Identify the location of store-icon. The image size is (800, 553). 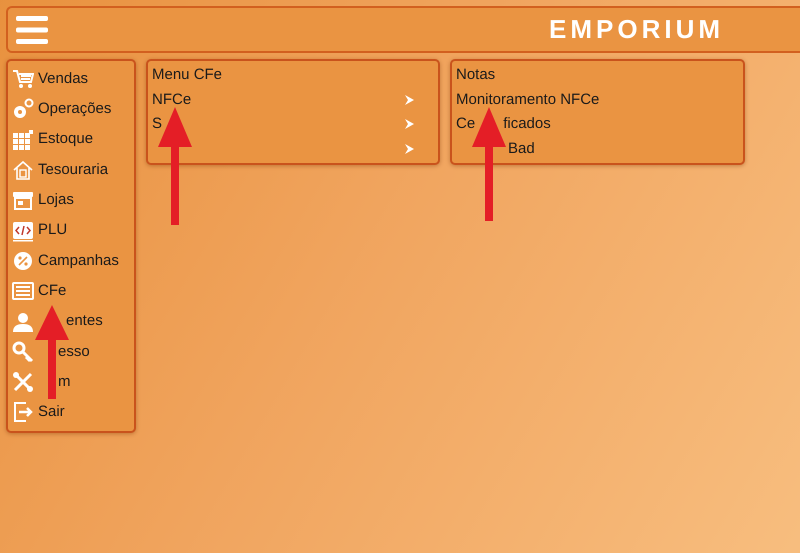
(23, 200).